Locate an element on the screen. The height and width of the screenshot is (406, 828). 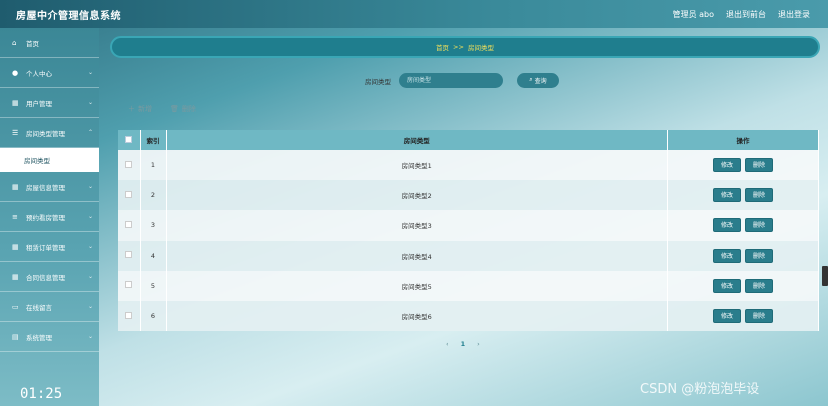
sidebar-item-users: ▦ 用户管理 ⌄ is located at coordinates (49, 103).